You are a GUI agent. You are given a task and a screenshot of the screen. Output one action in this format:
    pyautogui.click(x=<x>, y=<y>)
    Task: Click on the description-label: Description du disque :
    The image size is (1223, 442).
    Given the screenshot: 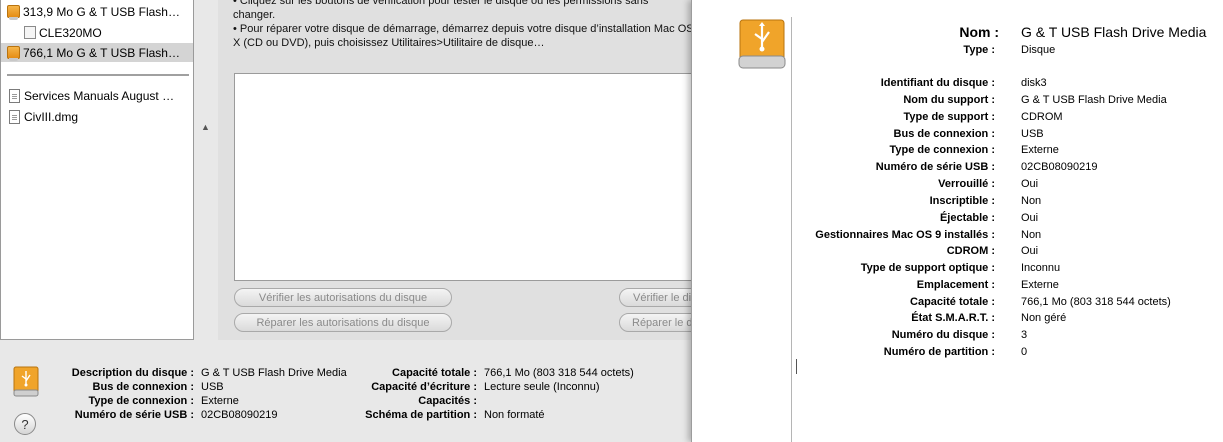 What is the action you would take?
    pyautogui.click(x=132, y=373)
    